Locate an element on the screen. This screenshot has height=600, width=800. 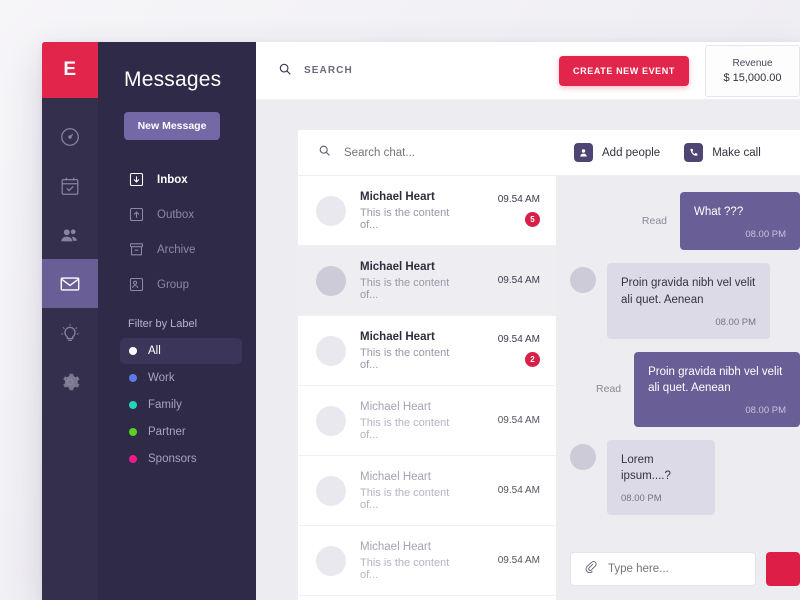
filter-label-all: All is located at coordinates (181, 351).